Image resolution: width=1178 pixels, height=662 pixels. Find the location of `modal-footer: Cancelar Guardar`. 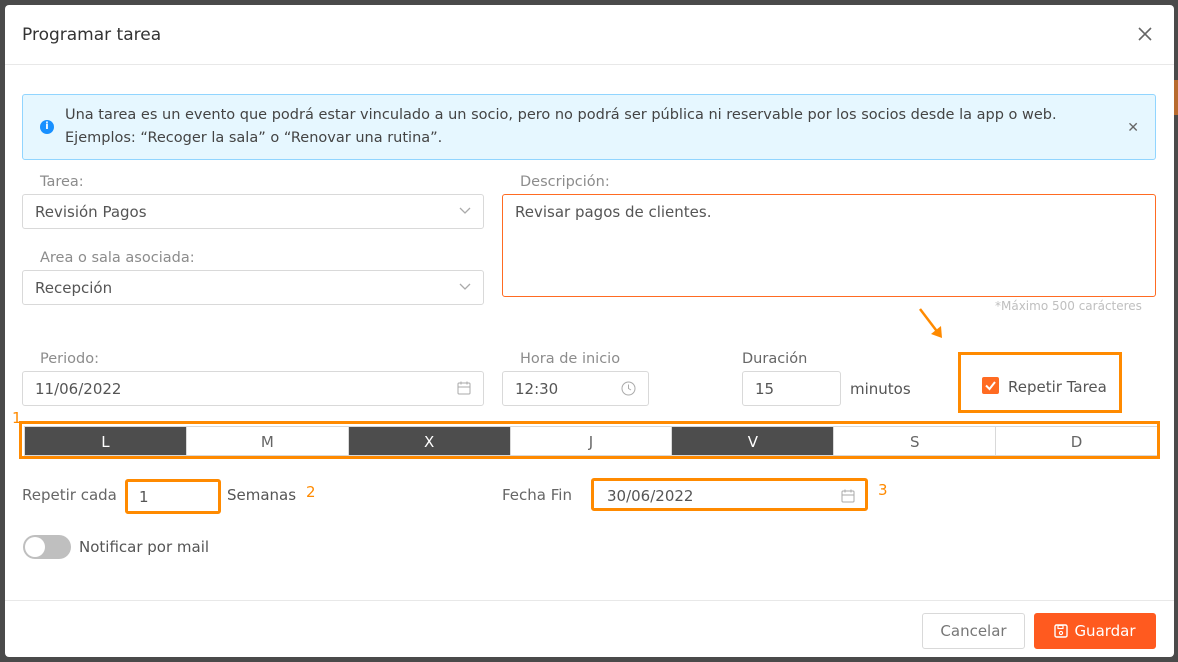

modal-footer: Cancelar Guardar is located at coordinates (589, 628).